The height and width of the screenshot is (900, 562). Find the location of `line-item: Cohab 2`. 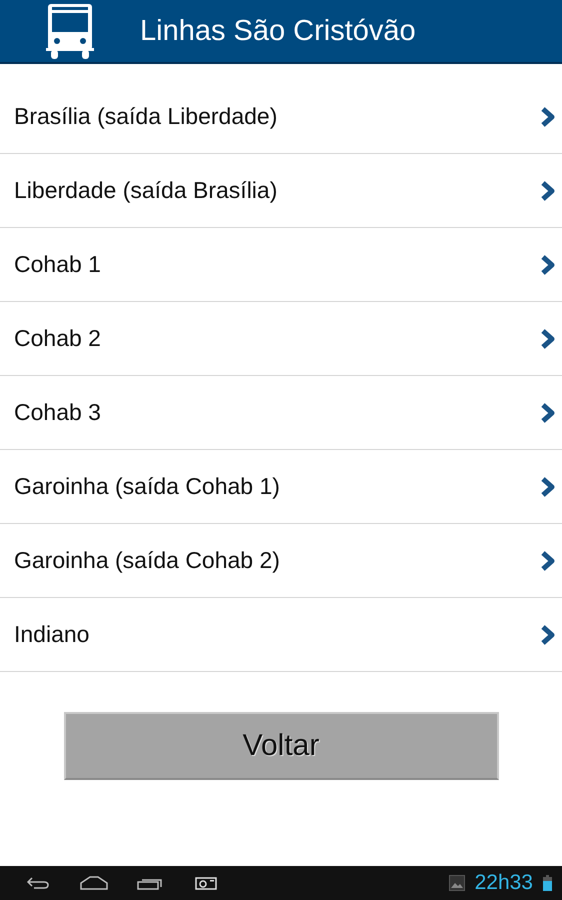

line-item: Cohab 2 is located at coordinates (281, 339).